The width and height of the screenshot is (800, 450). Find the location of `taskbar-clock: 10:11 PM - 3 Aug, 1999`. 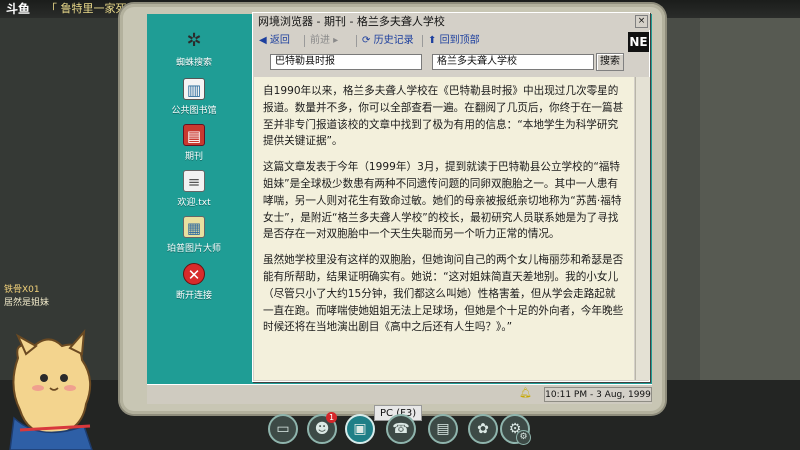

taskbar-clock: 10:11 PM - 3 Aug, 1999 is located at coordinates (598, 394).